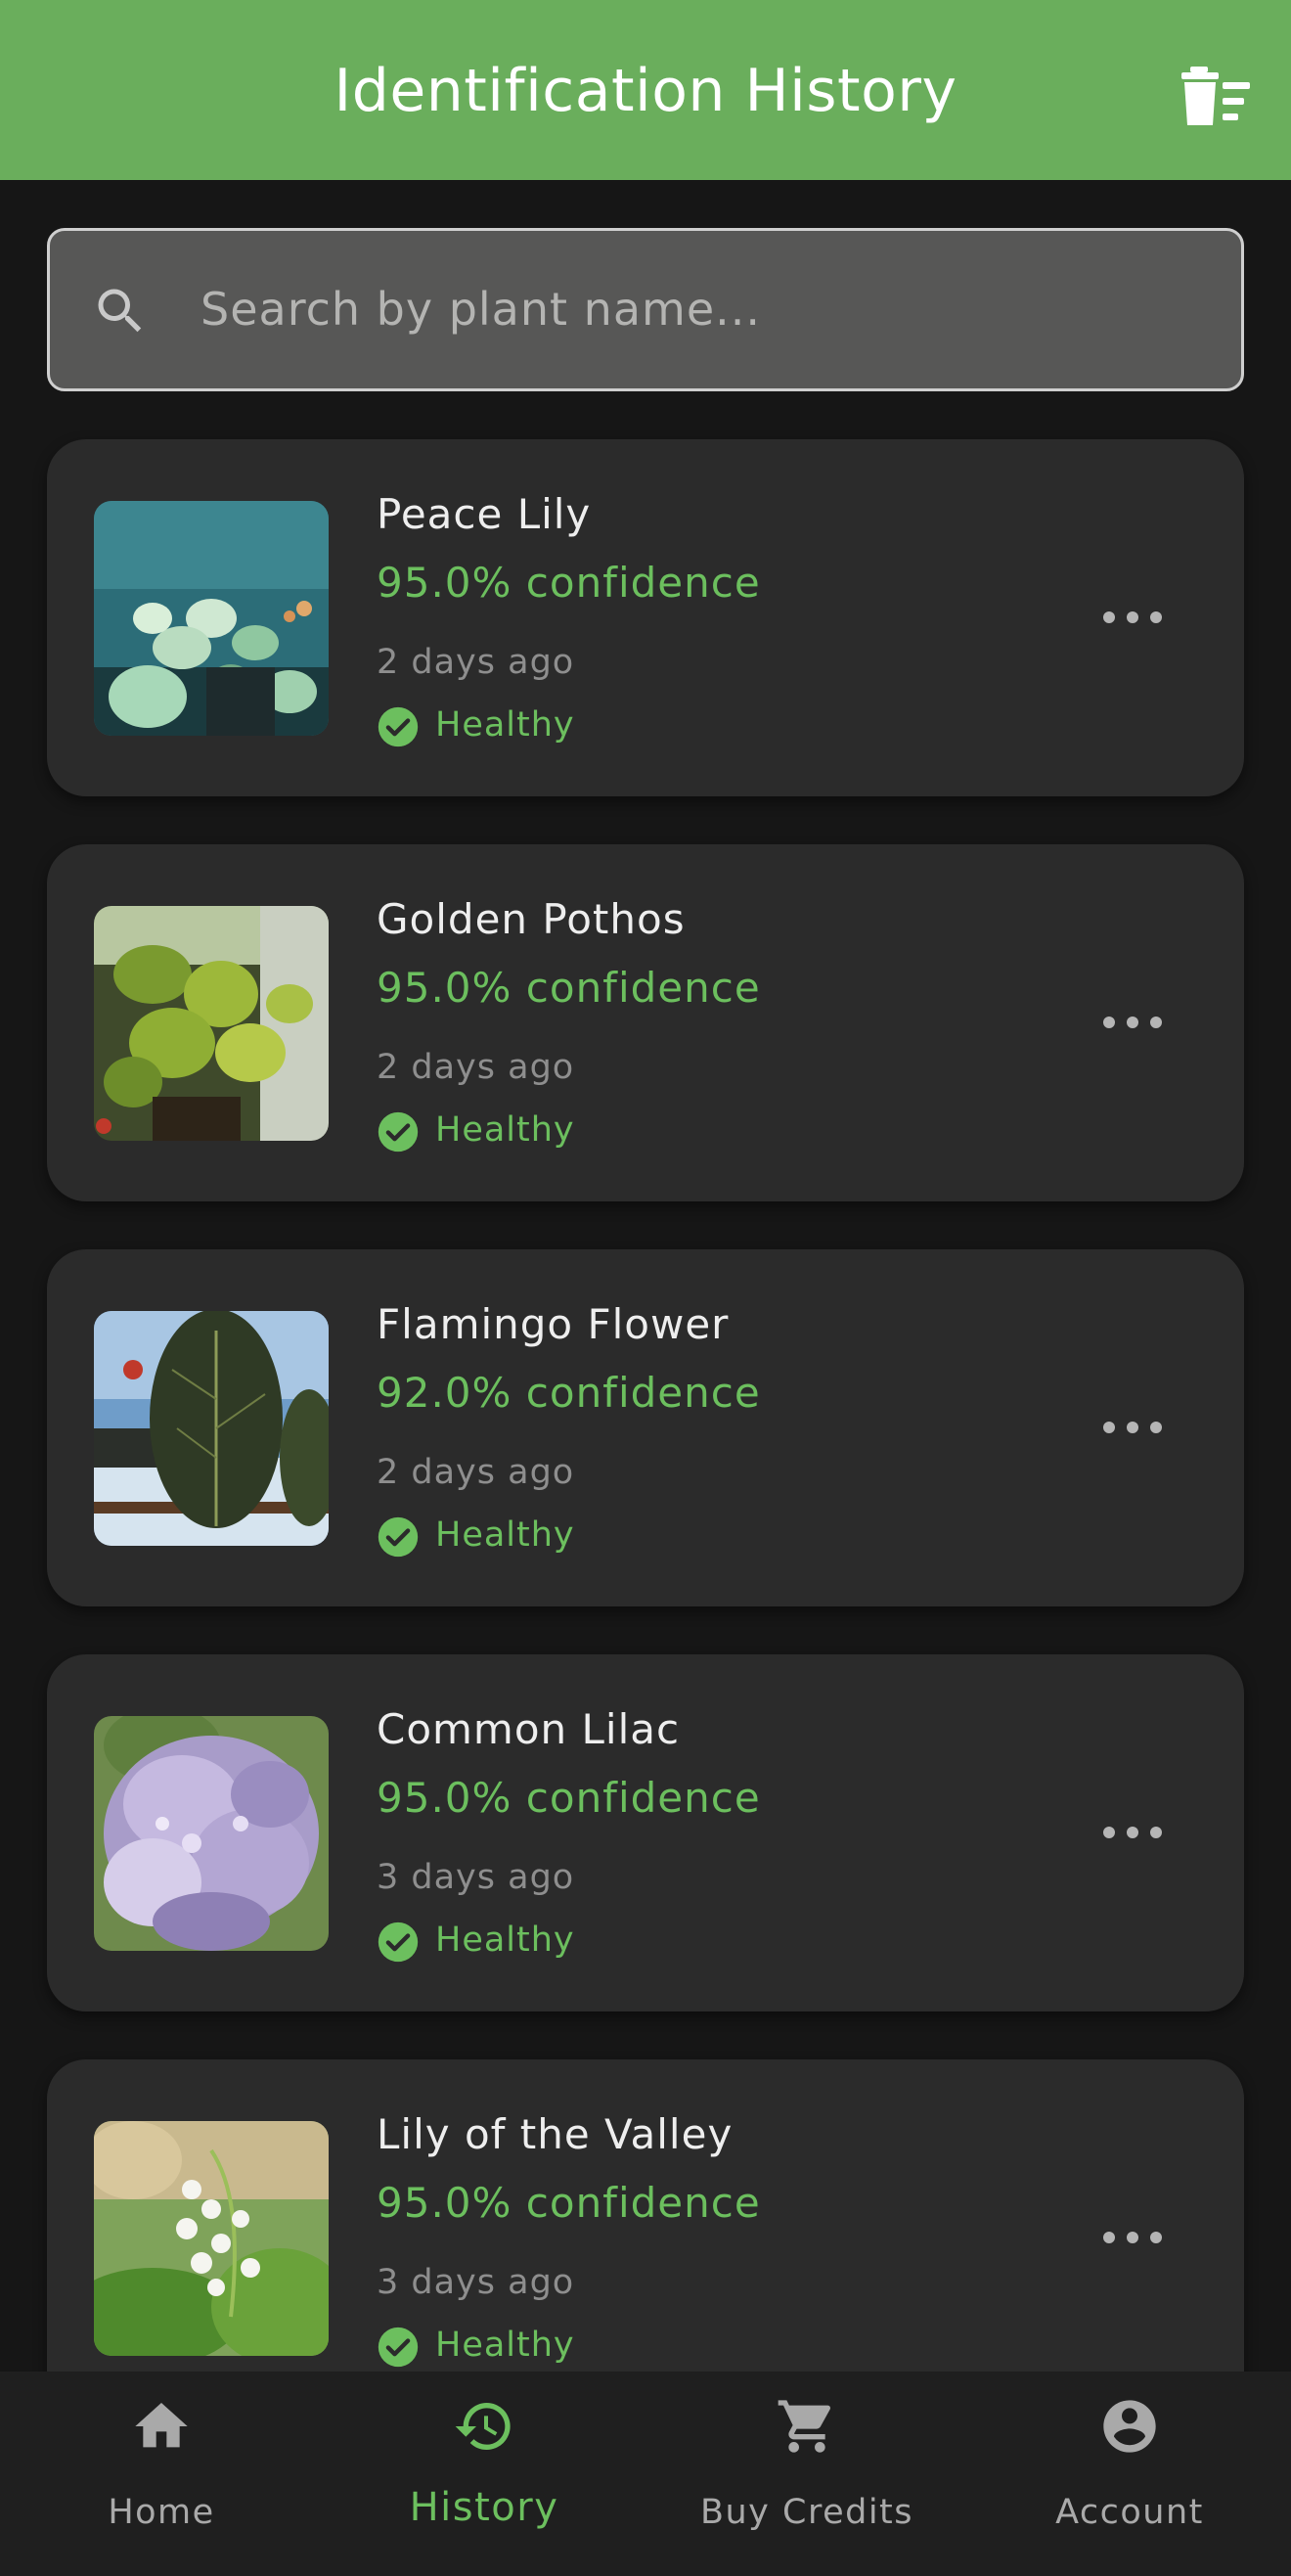 The image size is (1291, 2576). What do you see at coordinates (556, 2134) in the screenshot?
I see `plant-name: Lily of the Valley` at bounding box center [556, 2134].